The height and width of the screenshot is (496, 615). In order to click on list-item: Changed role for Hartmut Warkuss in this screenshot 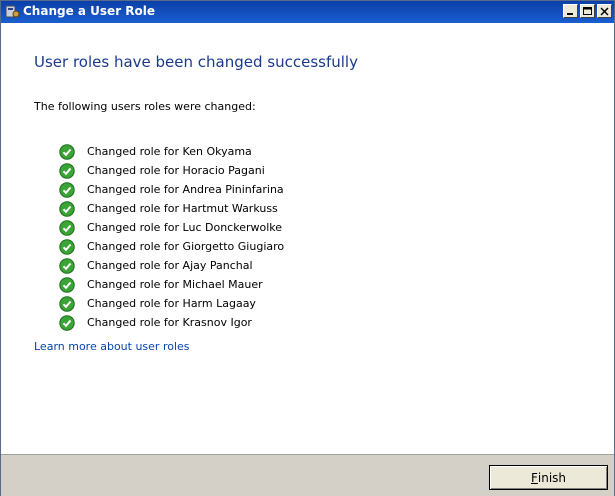, I will do `click(171, 208)`.